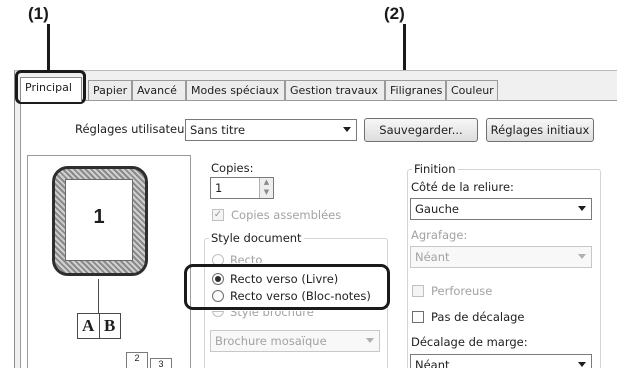 The width and height of the screenshot is (617, 368). I want to click on user-settings-select: Sans titre, so click(271, 130).